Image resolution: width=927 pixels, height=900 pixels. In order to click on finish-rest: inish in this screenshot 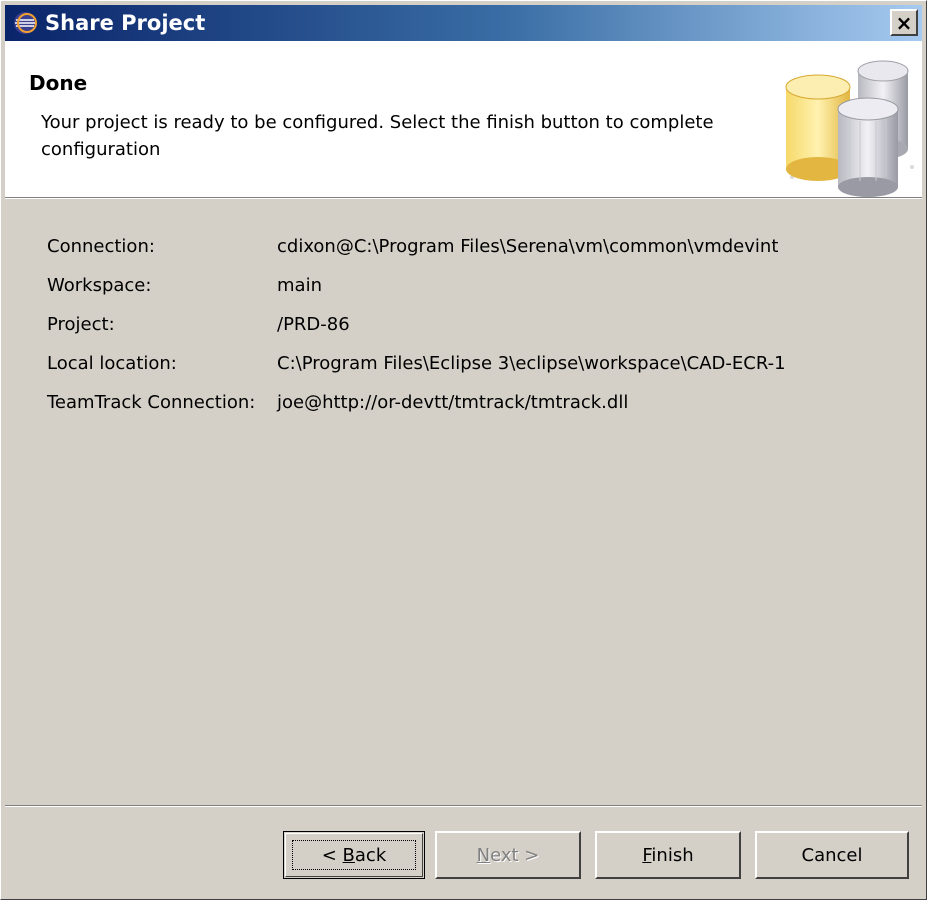, I will do `click(672, 855)`.